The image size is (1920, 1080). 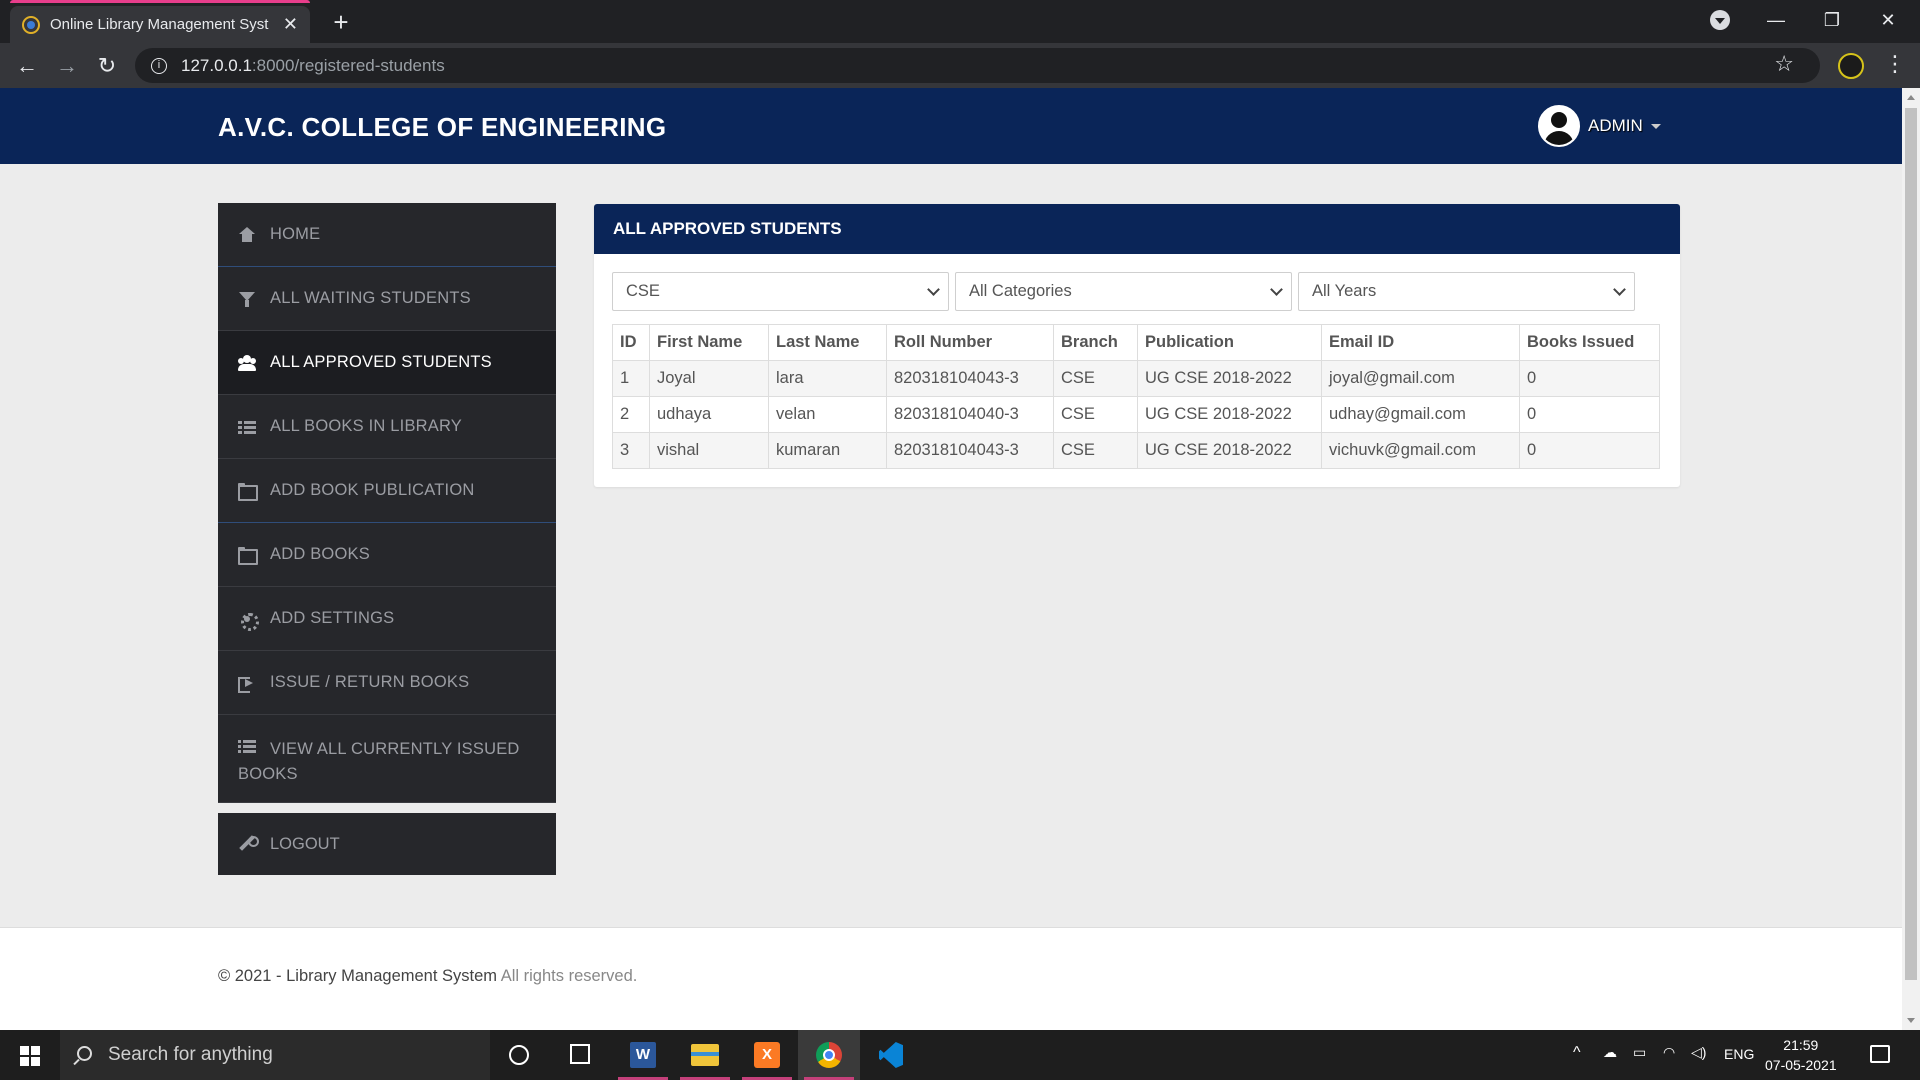 I want to click on clock-time: 21:59, so click(x=1801, y=1045).